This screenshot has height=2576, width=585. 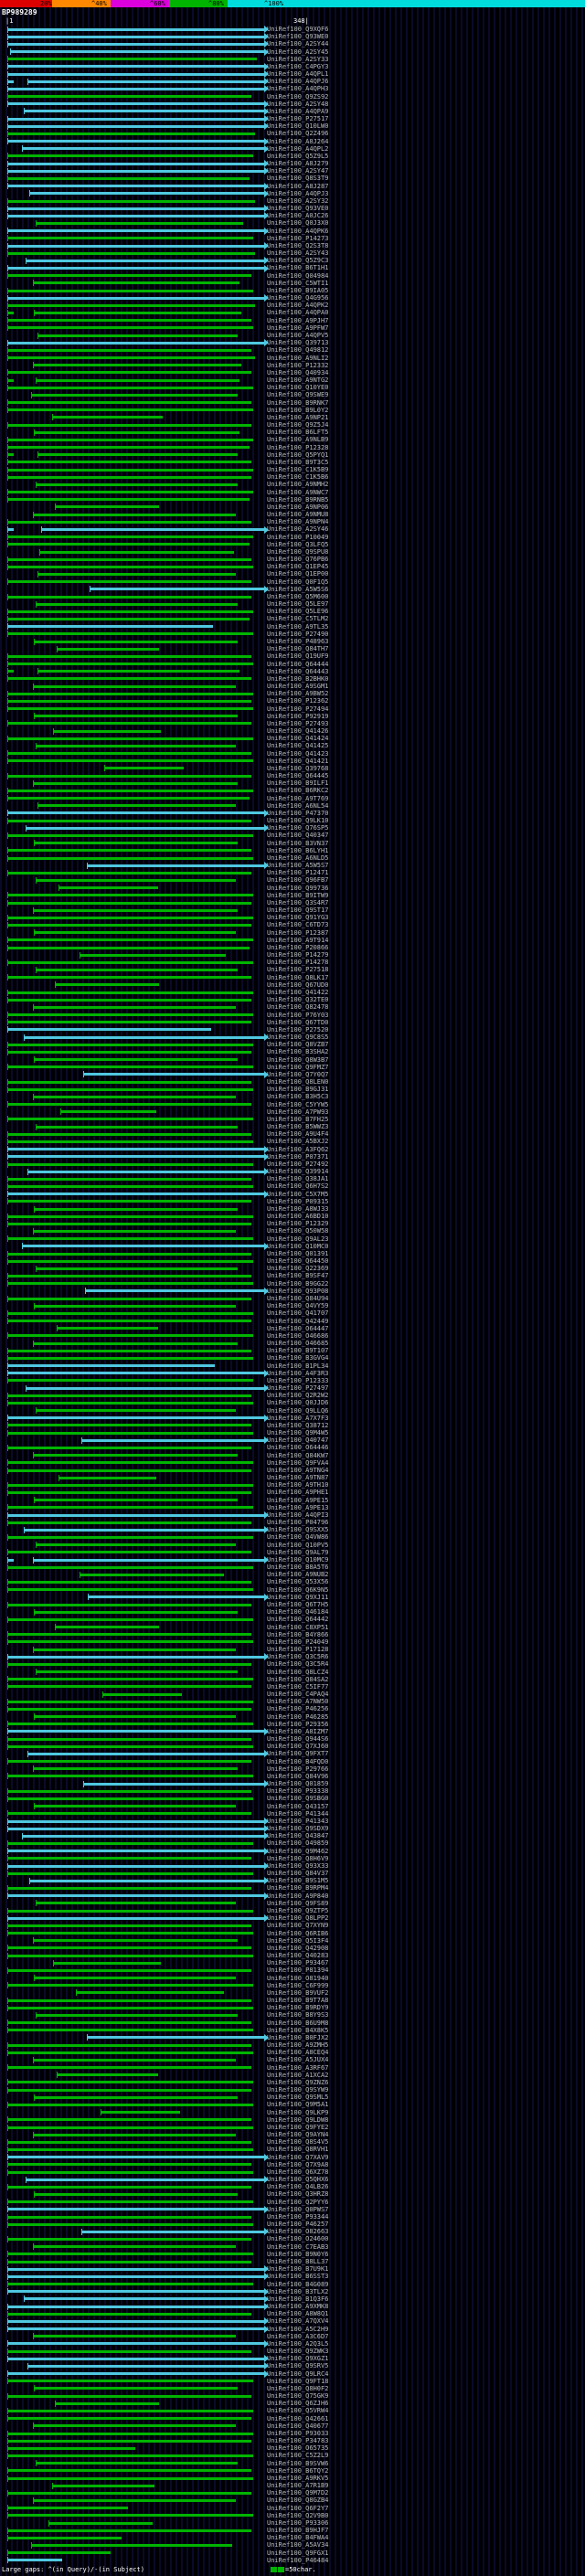 What do you see at coordinates (298, 2068) in the screenshot?
I see `hit-label: UniRef100_A3RF67` at bounding box center [298, 2068].